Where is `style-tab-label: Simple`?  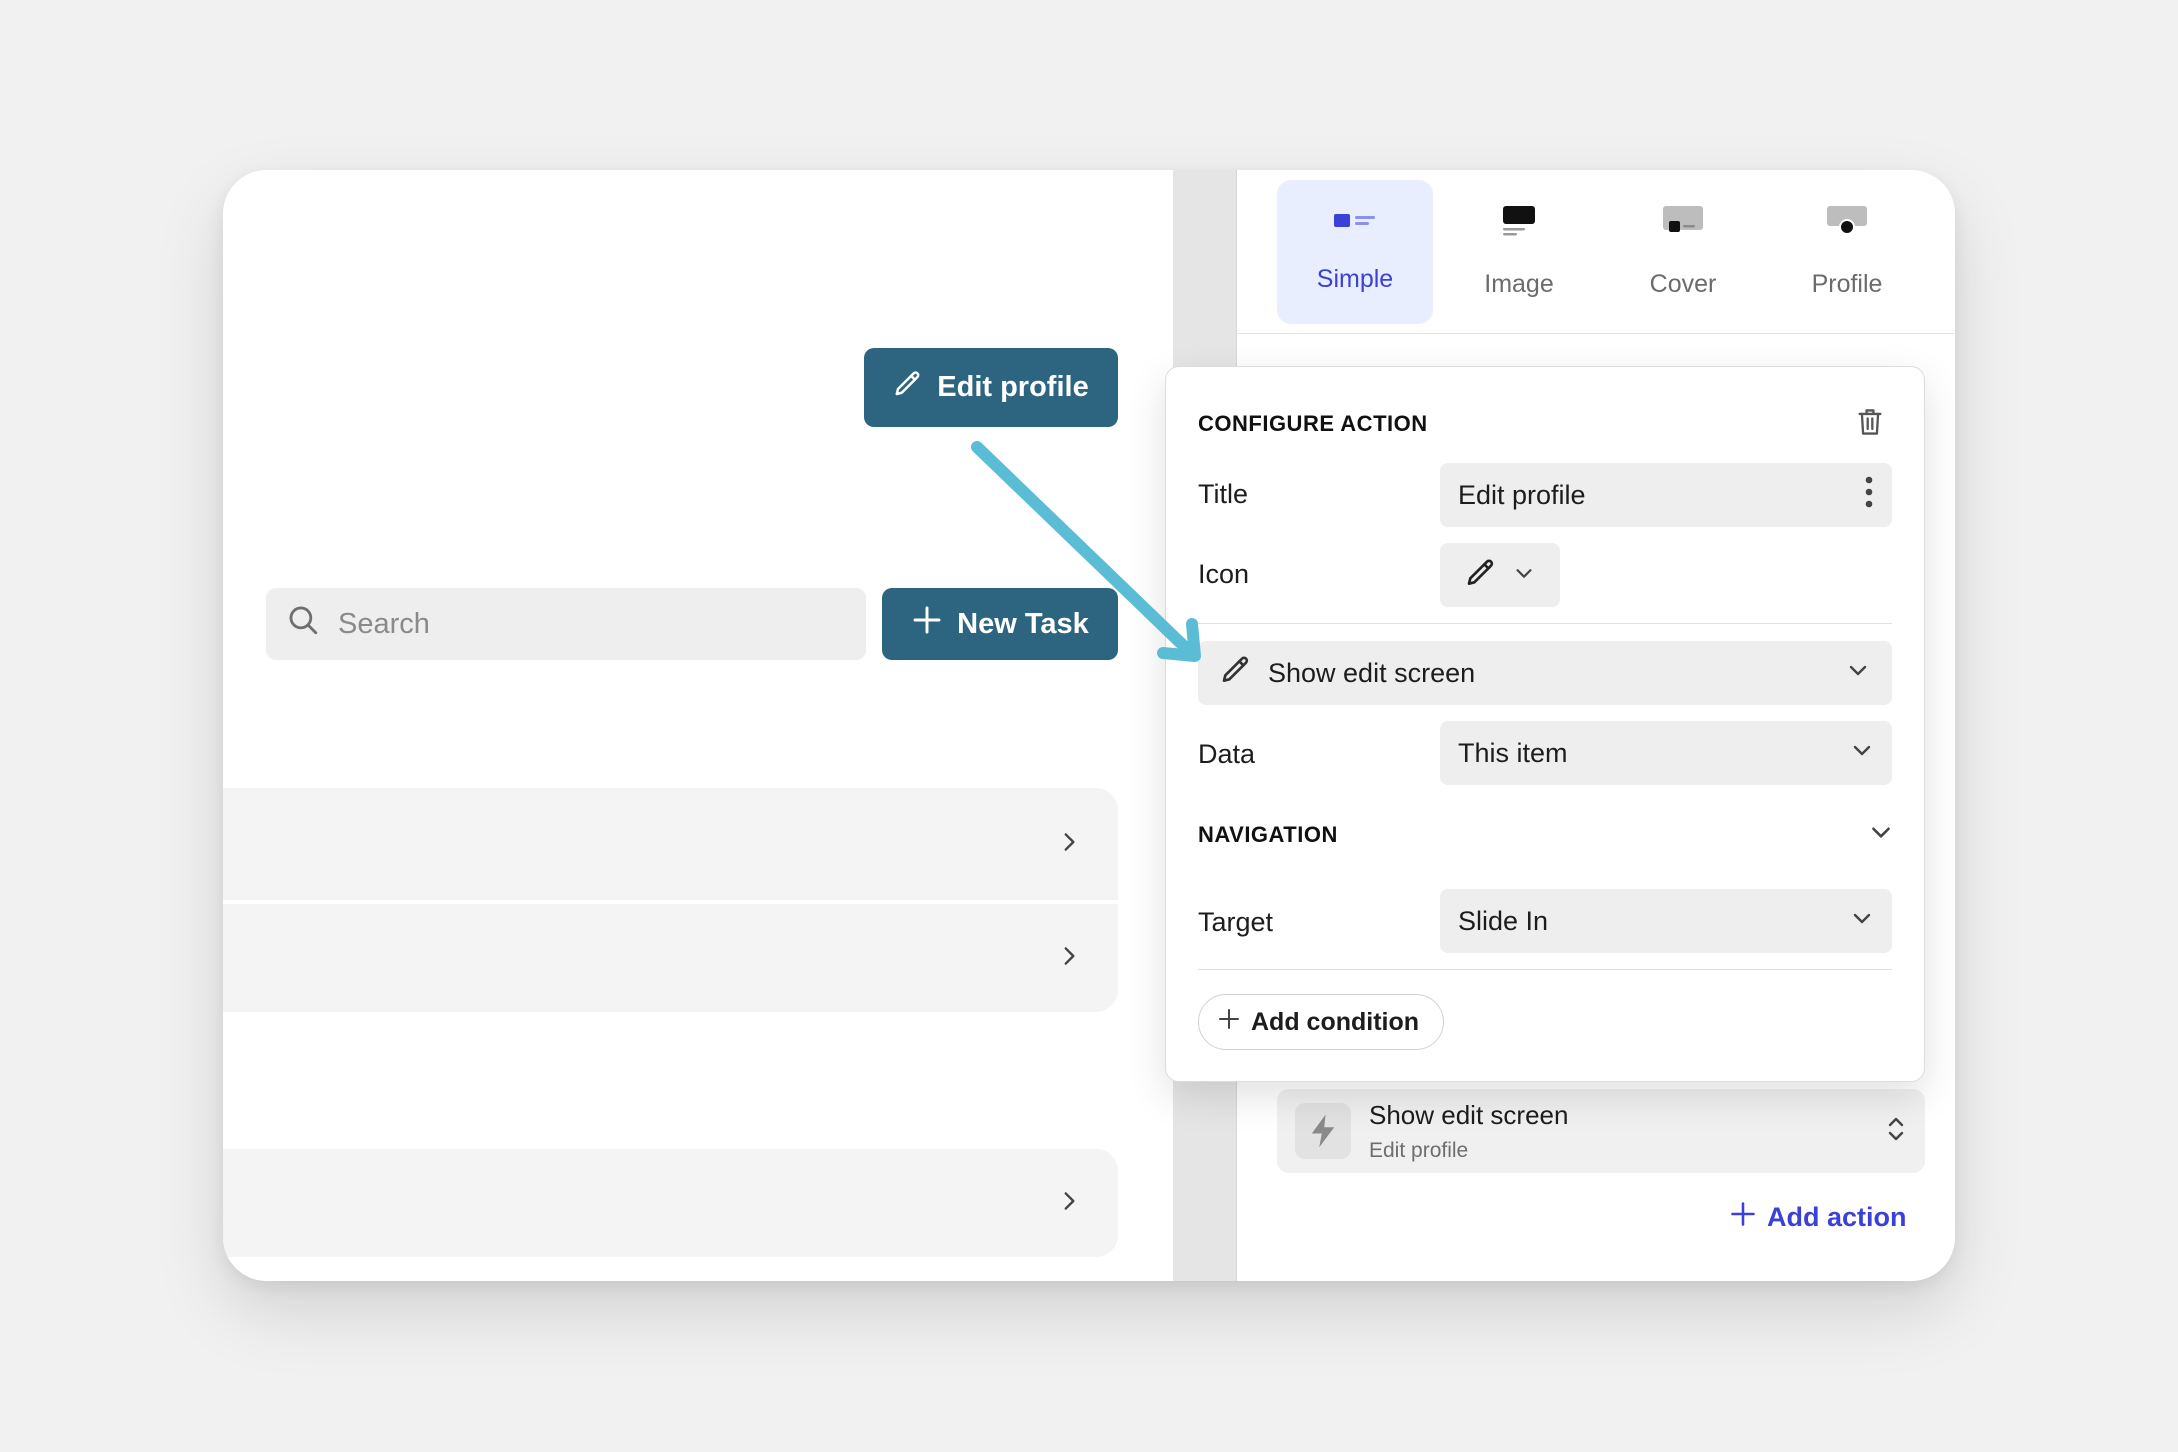
style-tab-label: Simple is located at coordinates (1355, 279).